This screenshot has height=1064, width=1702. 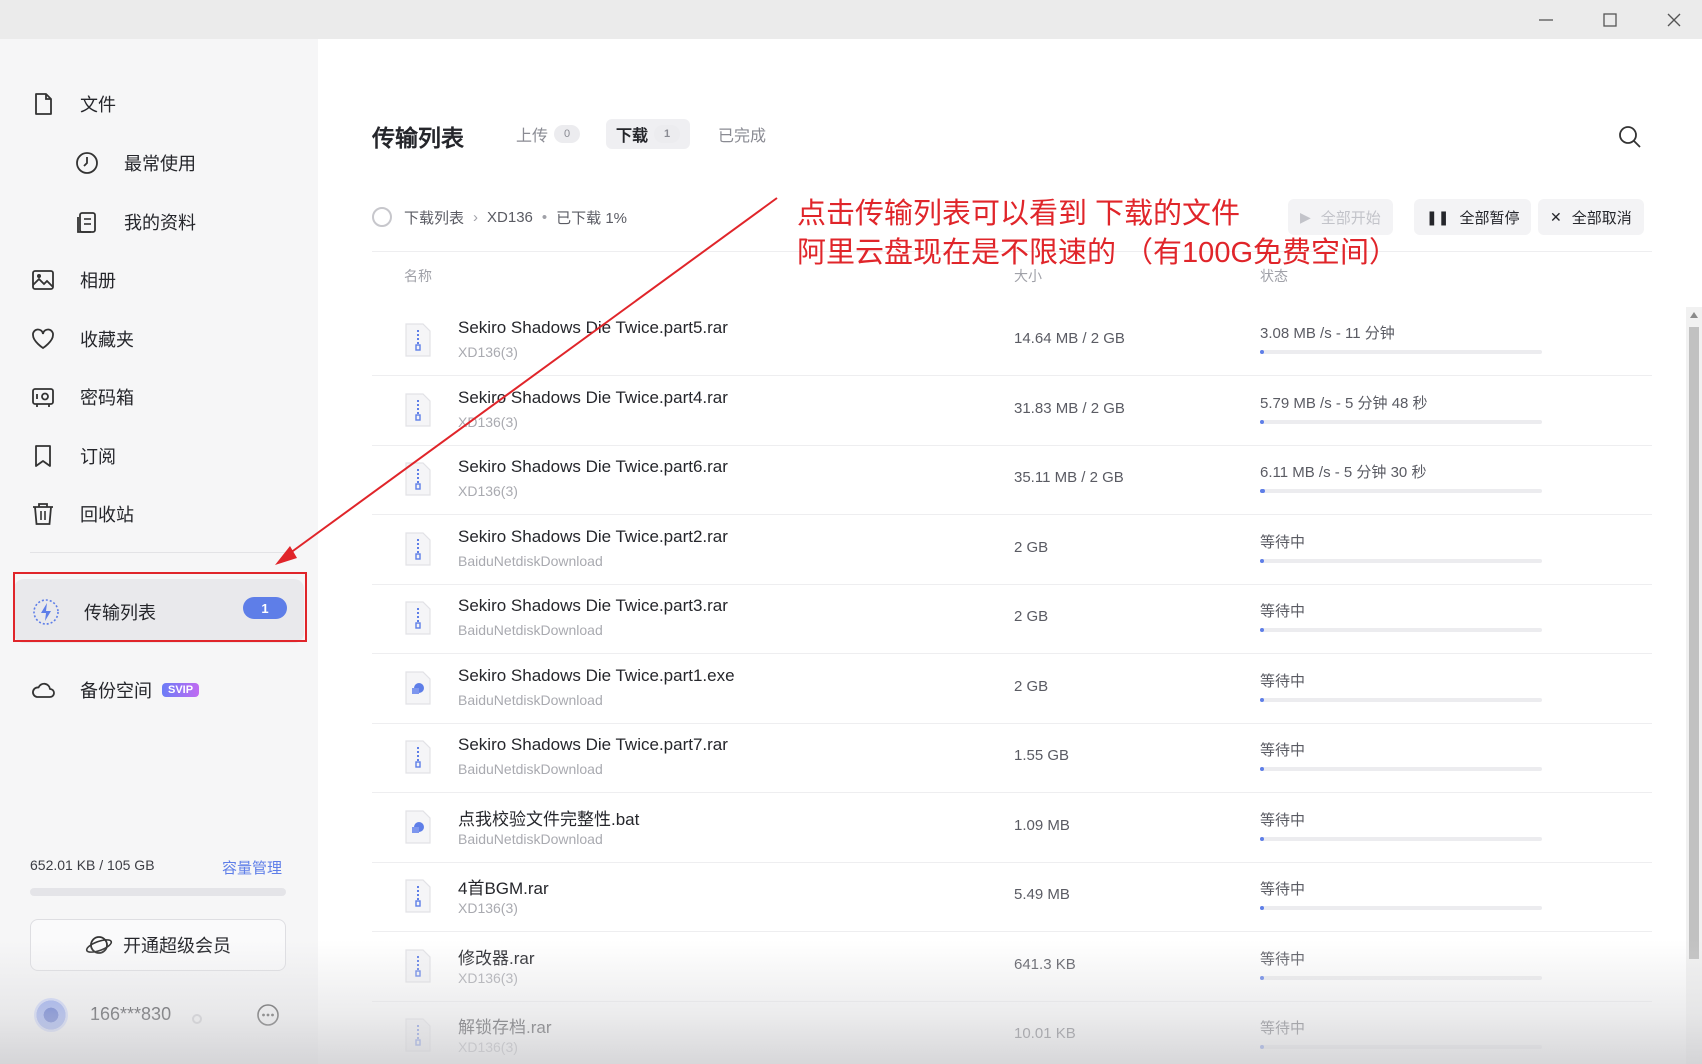 What do you see at coordinates (82, 514) in the screenshot?
I see `sidebar-item-trash: 回收站` at bounding box center [82, 514].